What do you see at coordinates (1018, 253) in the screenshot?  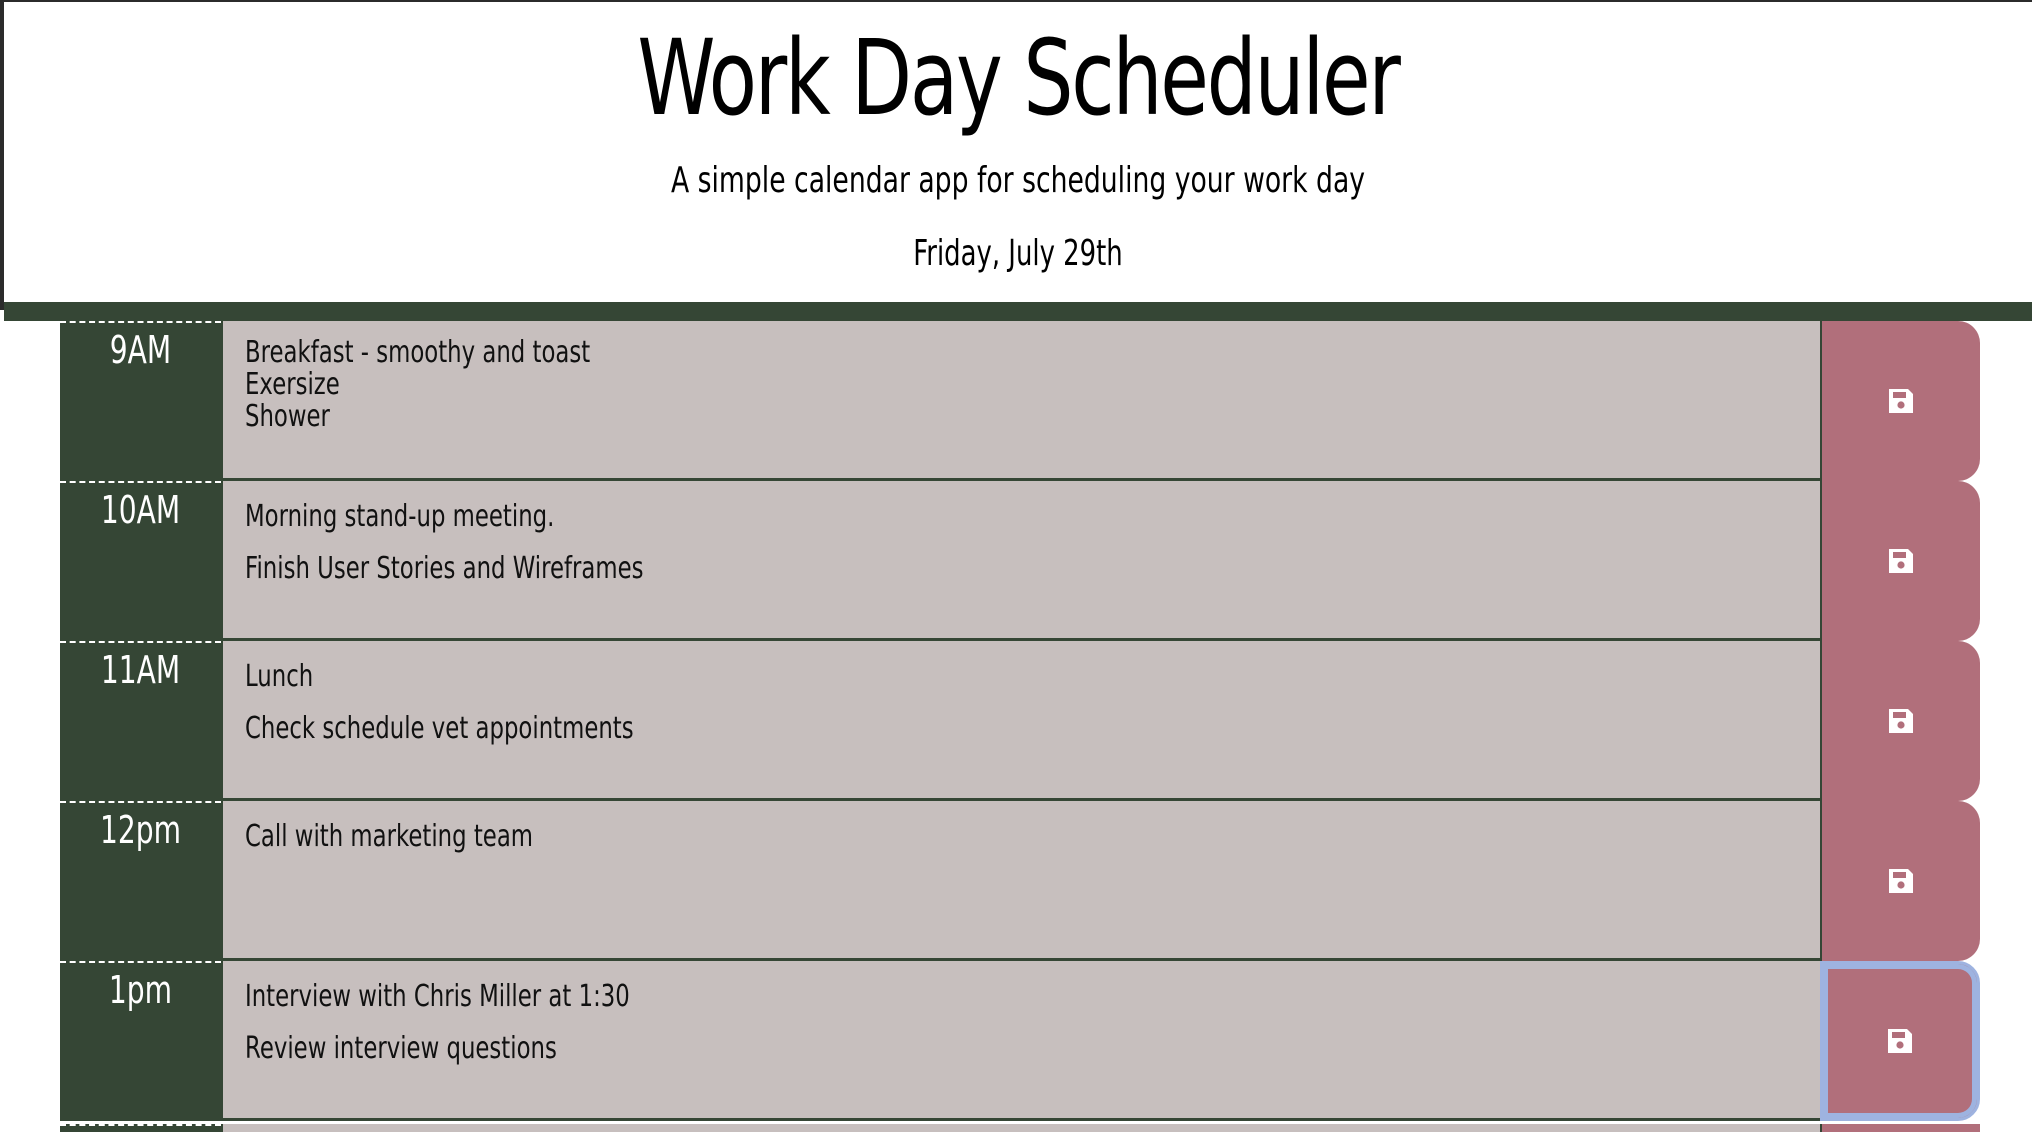 I see `current-day: Friday, July 29th` at bounding box center [1018, 253].